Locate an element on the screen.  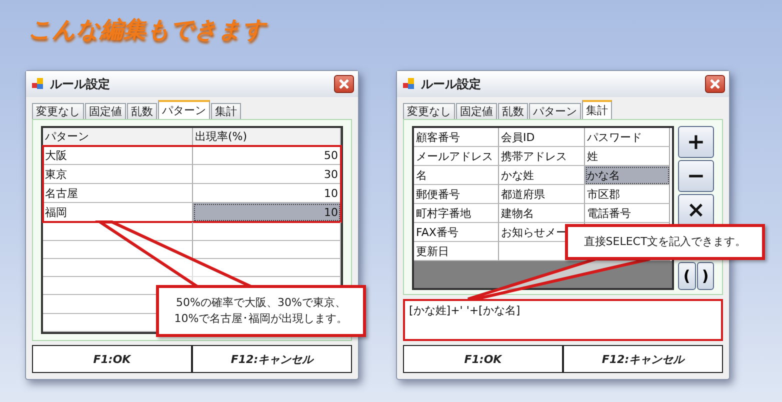
table-cell: 郵便番号 is located at coordinates (456, 194).